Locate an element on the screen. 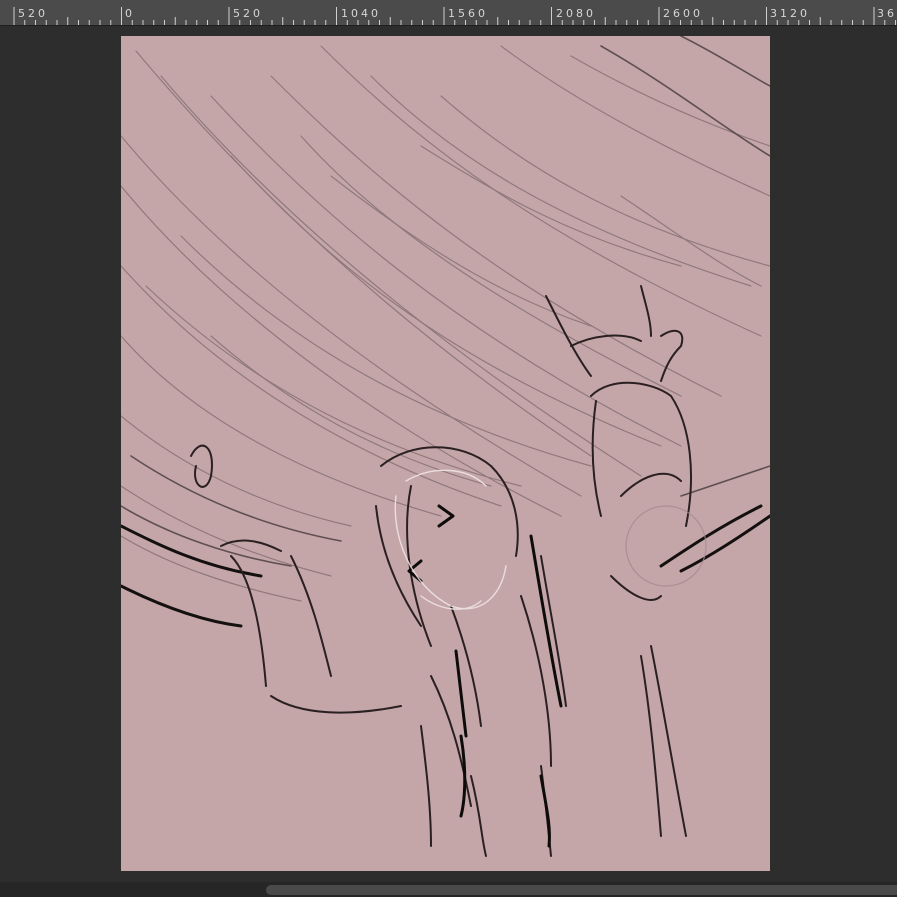  horizontal-scrollbar-thumb is located at coordinates (581, 890).